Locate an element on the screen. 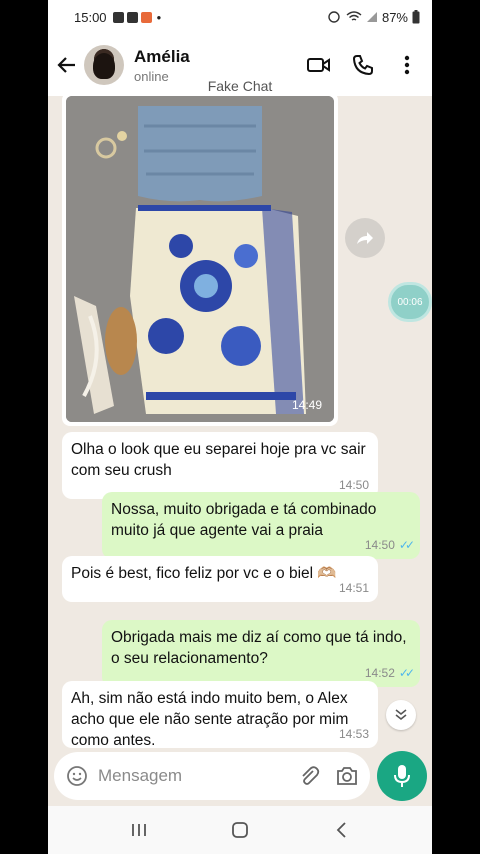 The image size is (480, 854). gallery-icon is located at coordinates (132, 17).